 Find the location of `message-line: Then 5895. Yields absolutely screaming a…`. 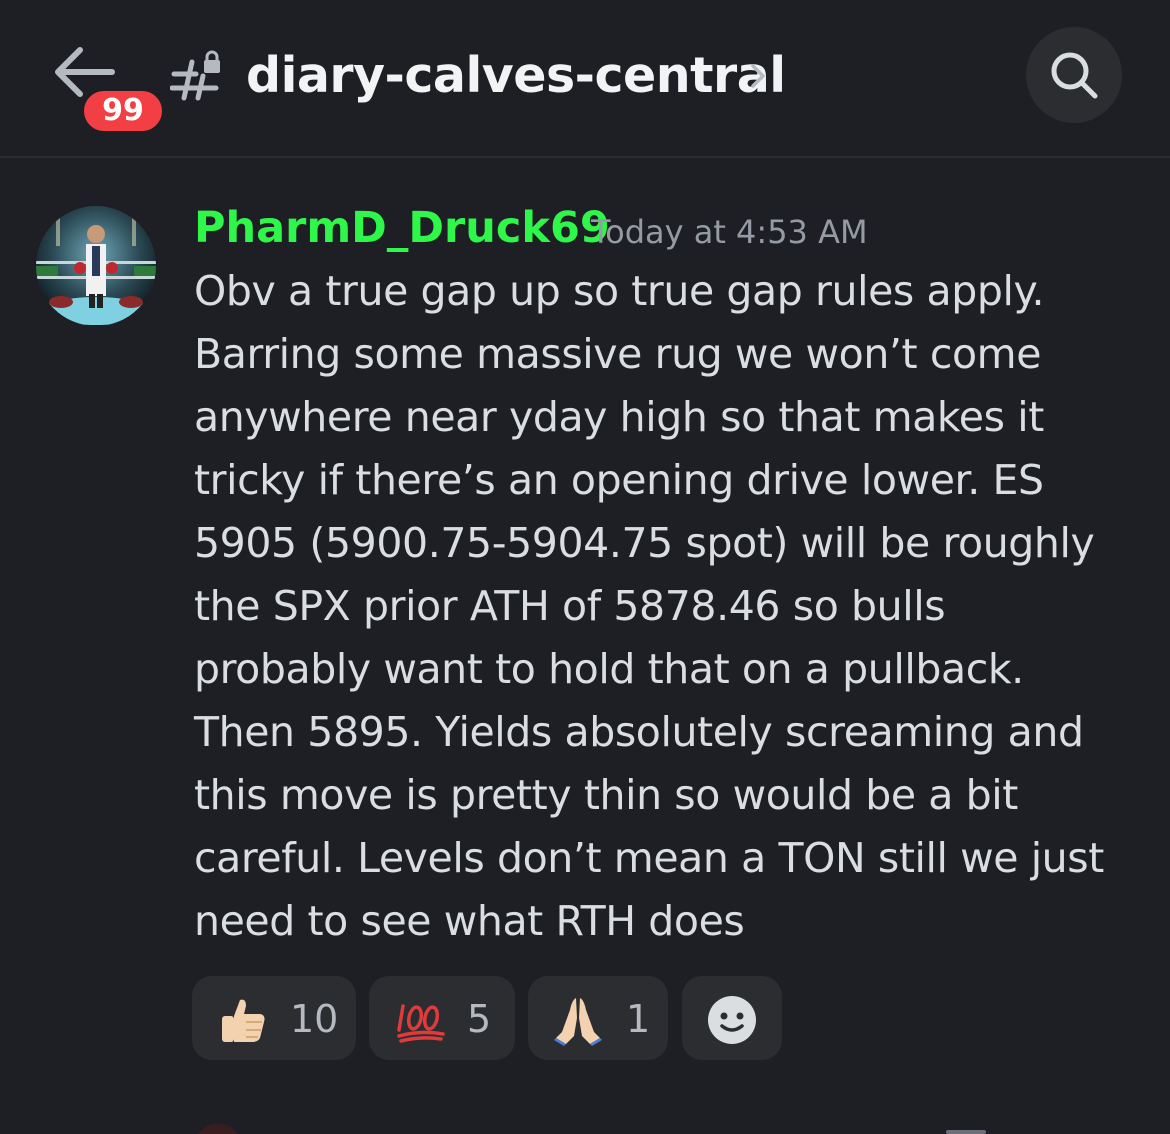

message-line: Then 5895. Yields absolutely screaming a… is located at coordinates (639, 732).